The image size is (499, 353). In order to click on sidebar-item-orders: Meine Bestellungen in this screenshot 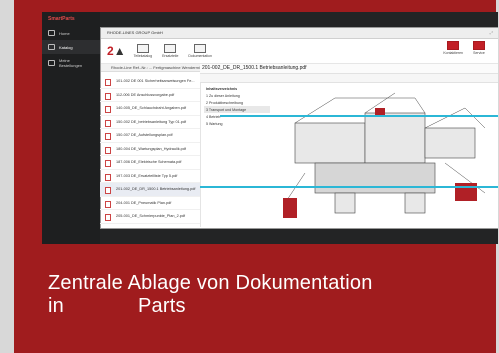, I will do `click(71, 63)`.